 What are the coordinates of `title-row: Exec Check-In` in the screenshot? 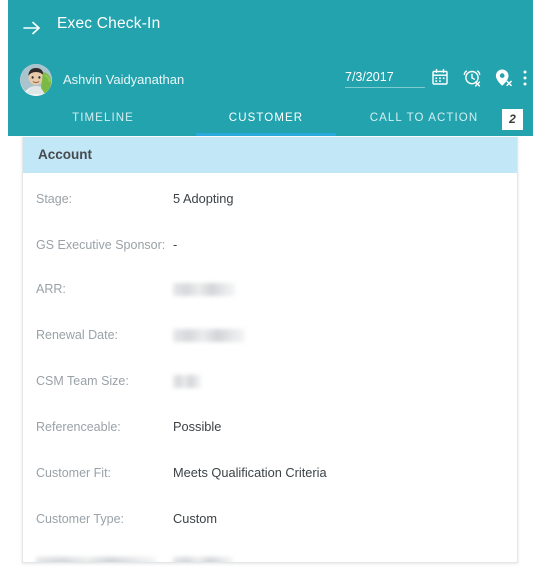 It's located at (270, 28).